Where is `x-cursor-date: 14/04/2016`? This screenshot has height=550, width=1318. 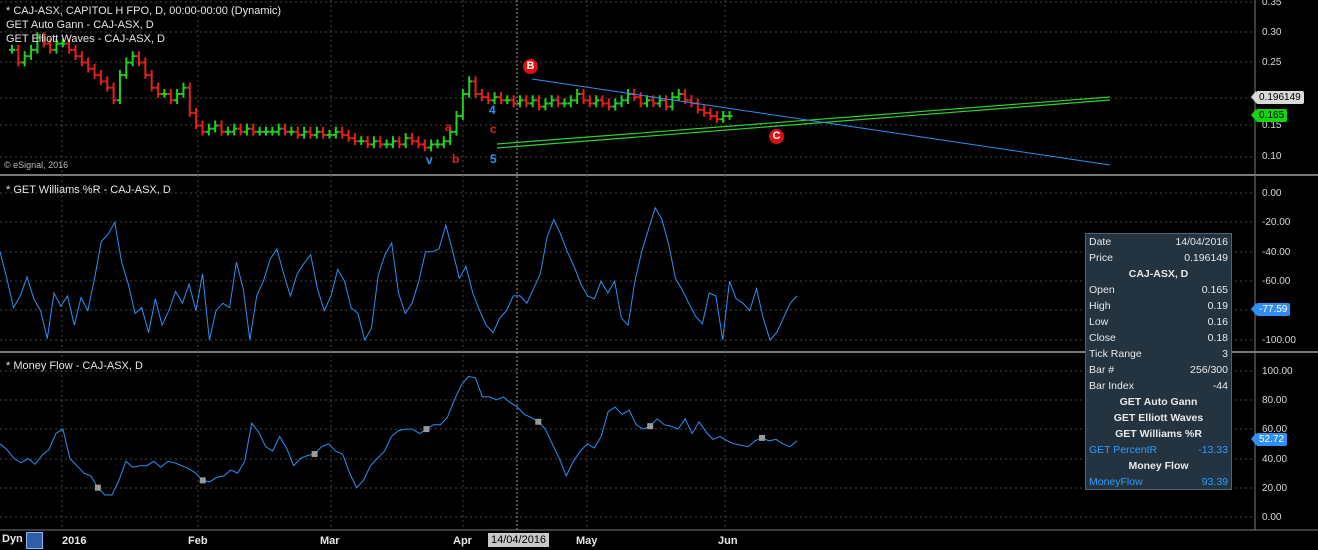
x-cursor-date: 14/04/2016 is located at coordinates (519, 540).